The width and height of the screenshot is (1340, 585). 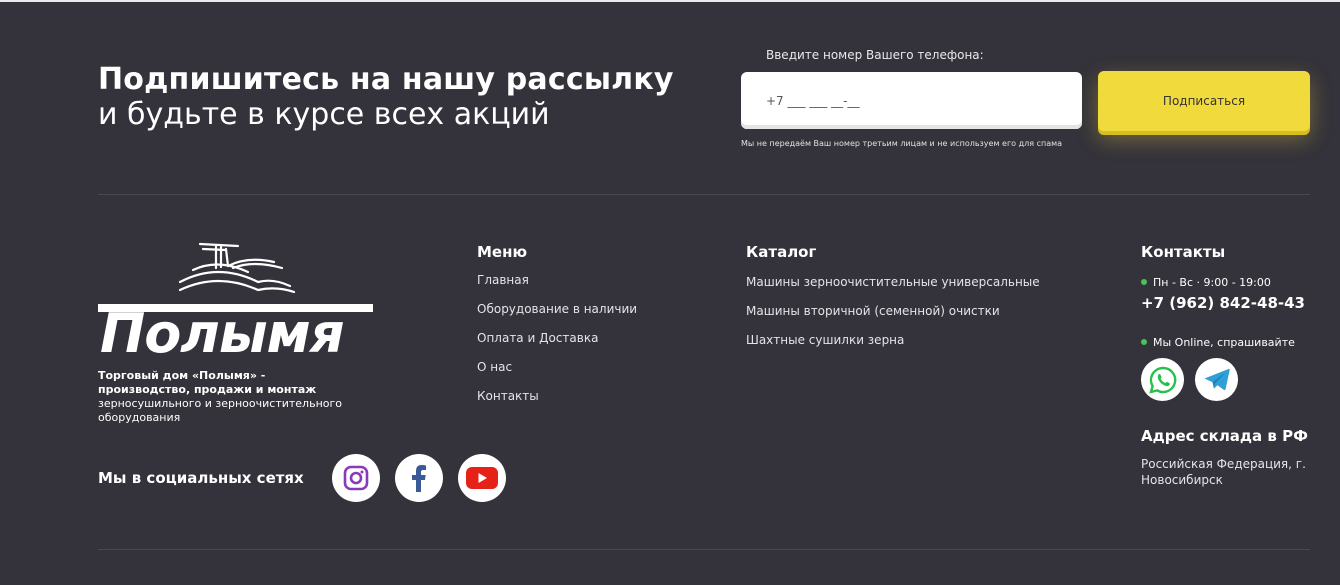 What do you see at coordinates (1223, 472) in the screenshot?
I see `warehouse-address: Российская Федерация, г. Новосибирск` at bounding box center [1223, 472].